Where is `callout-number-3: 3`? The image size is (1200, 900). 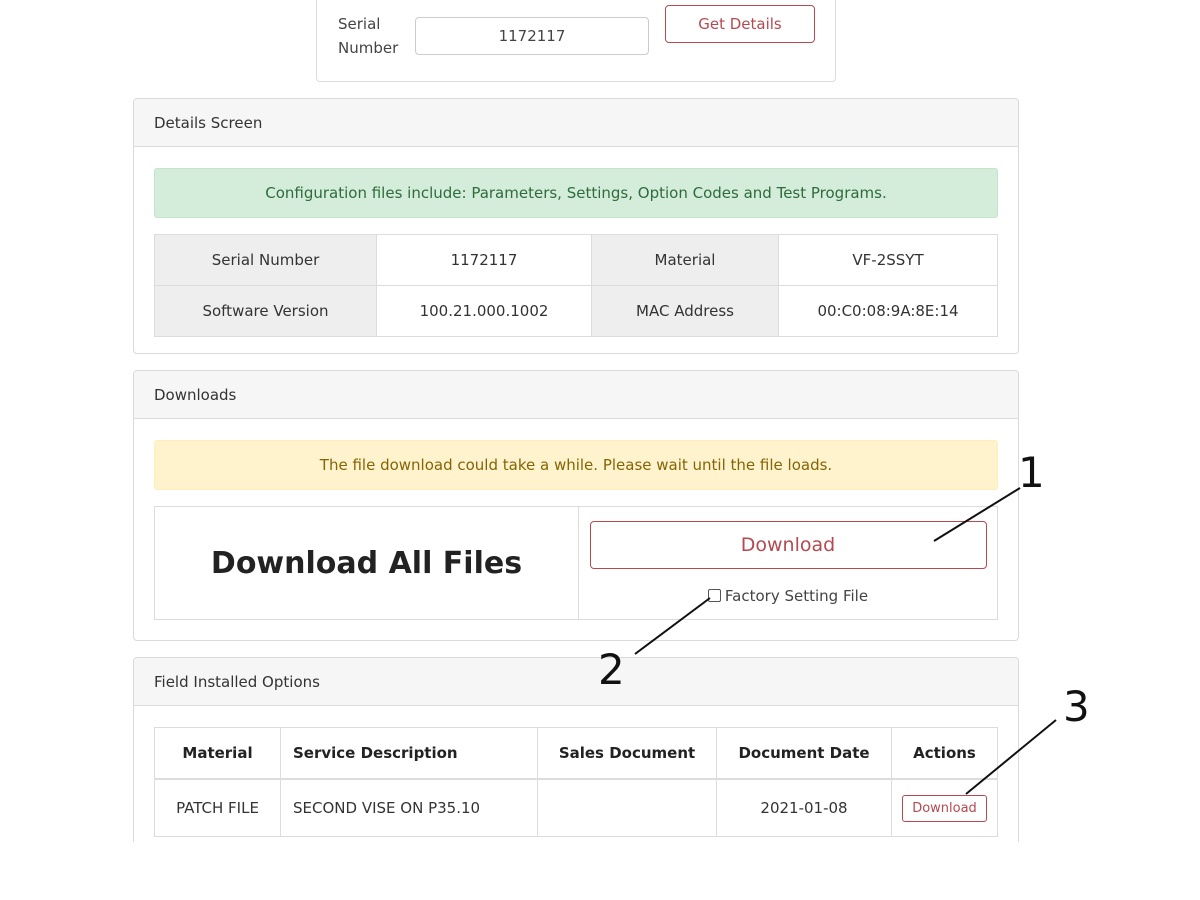 callout-number-3: 3 is located at coordinates (1076, 706).